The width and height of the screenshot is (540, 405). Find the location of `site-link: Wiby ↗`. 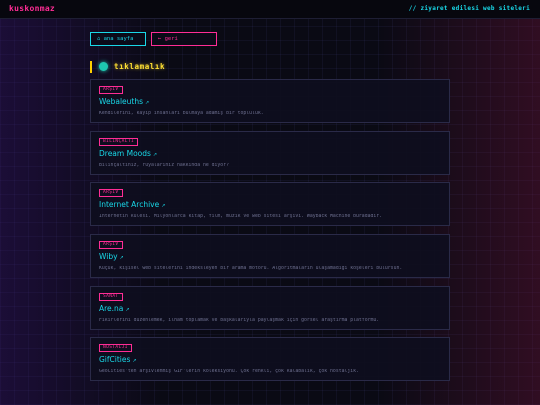

site-link: Wiby ↗ is located at coordinates (111, 256).